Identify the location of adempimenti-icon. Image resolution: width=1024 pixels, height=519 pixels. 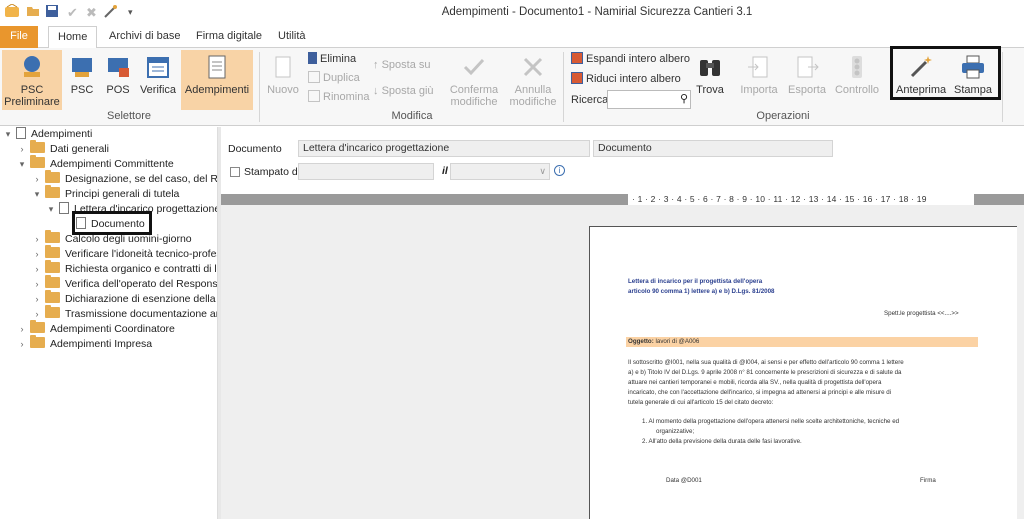
(217, 67).